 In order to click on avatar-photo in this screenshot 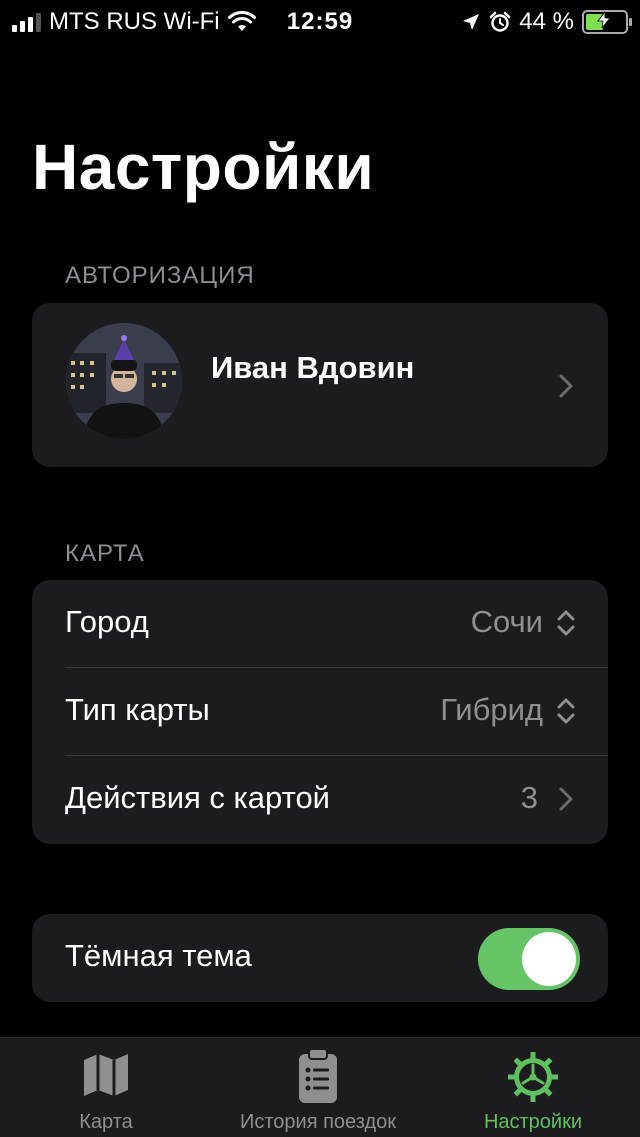, I will do `click(124, 381)`.